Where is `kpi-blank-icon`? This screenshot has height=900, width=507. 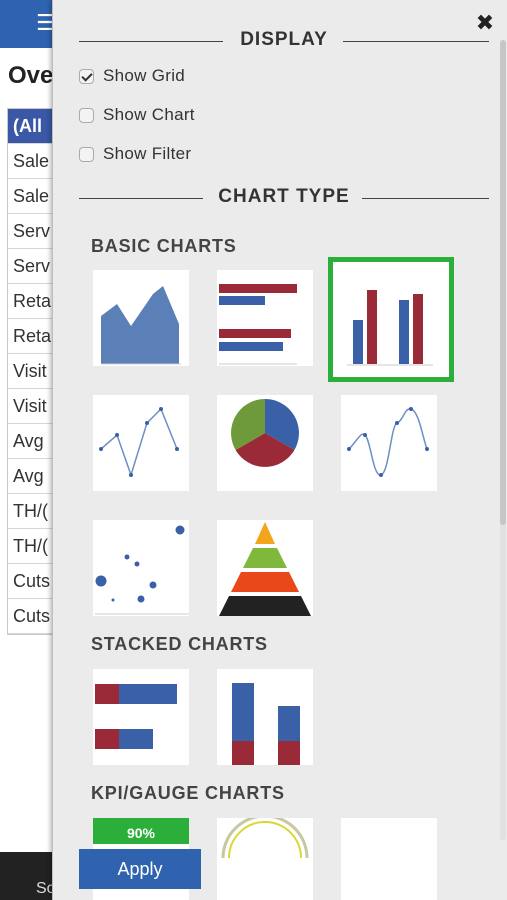 kpi-blank-icon is located at coordinates (389, 859).